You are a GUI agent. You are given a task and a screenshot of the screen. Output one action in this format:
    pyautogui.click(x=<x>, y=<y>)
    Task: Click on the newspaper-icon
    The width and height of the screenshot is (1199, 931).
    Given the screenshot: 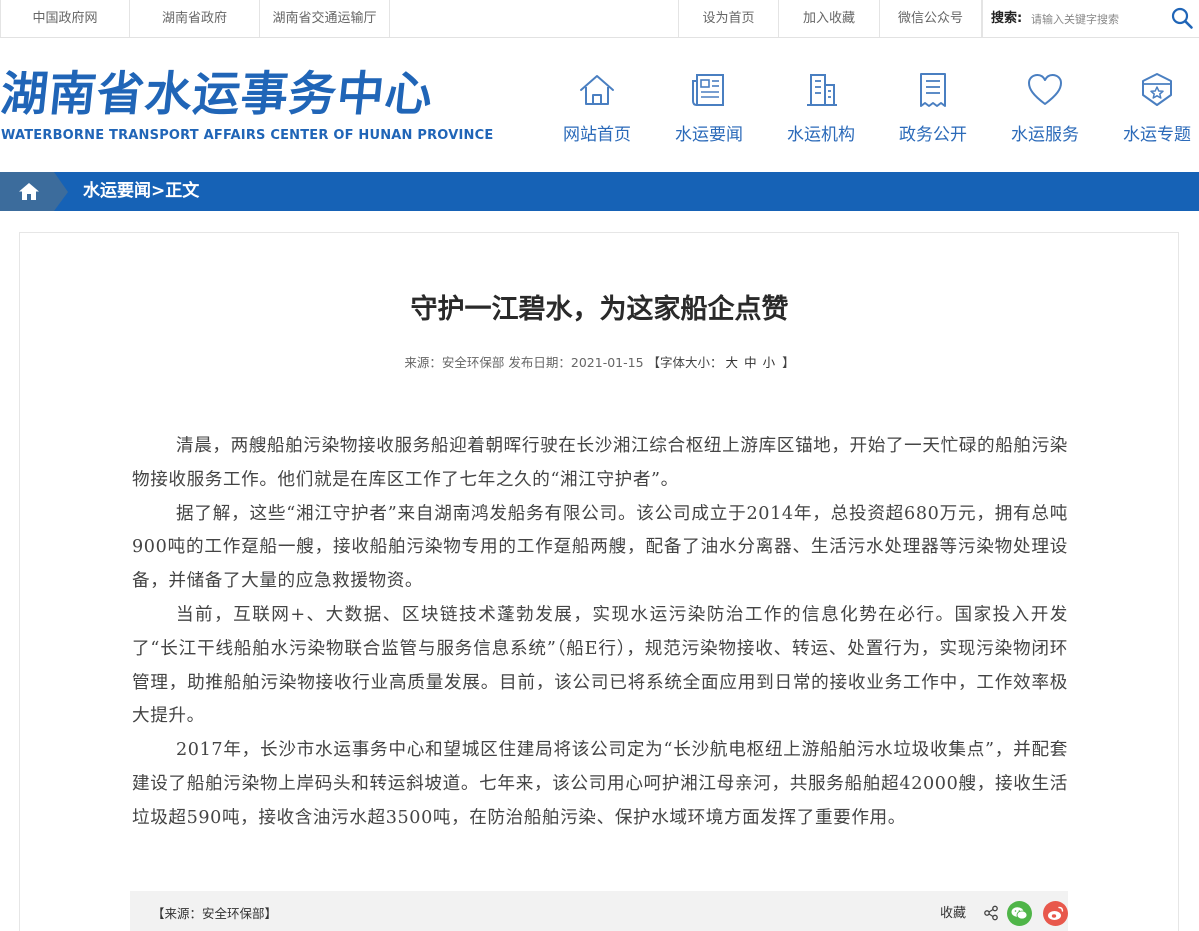 What is the action you would take?
    pyautogui.click(x=708, y=90)
    